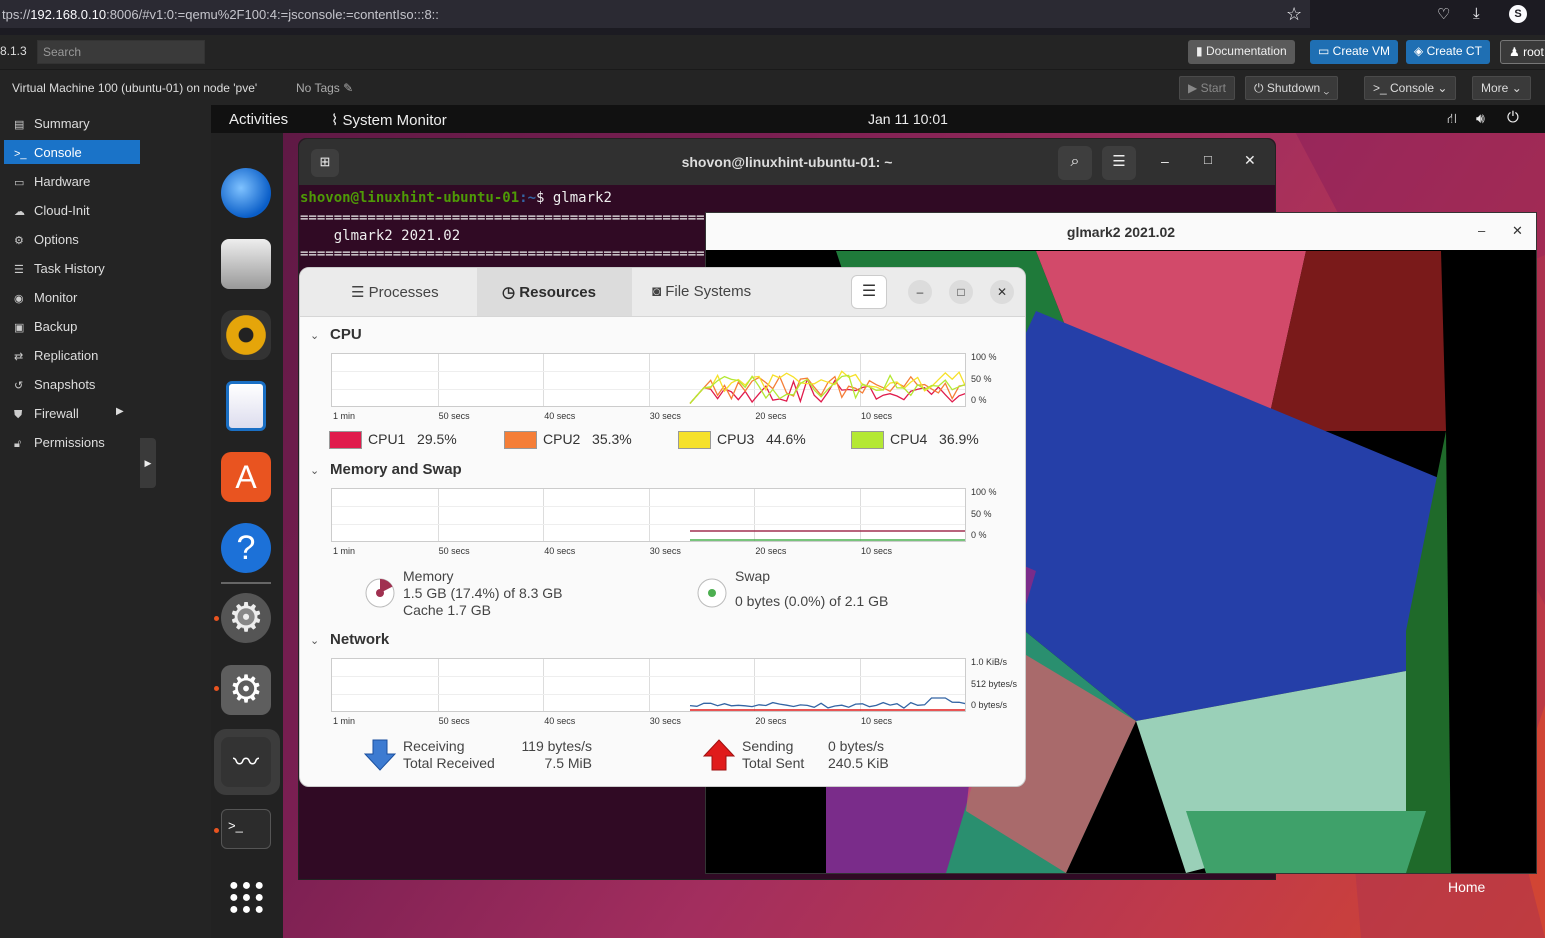 The width and height of the screenshot is (1545, 938). What do you see at coordinates (324, 88) in the screenshot?
I see `tags-edit: No Tags ✎` at bounding box center [324, 88].